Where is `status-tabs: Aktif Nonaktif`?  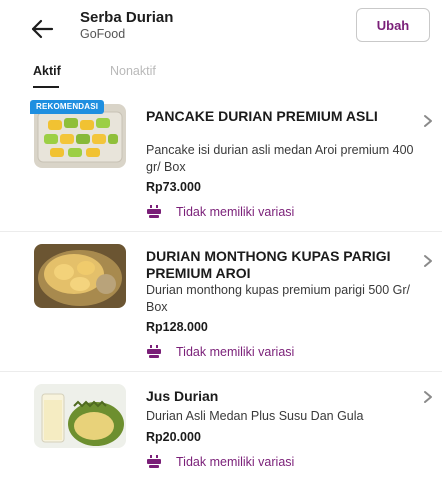
status-tabs: Aktif Nonaktif is located at coordinates (221, 75).